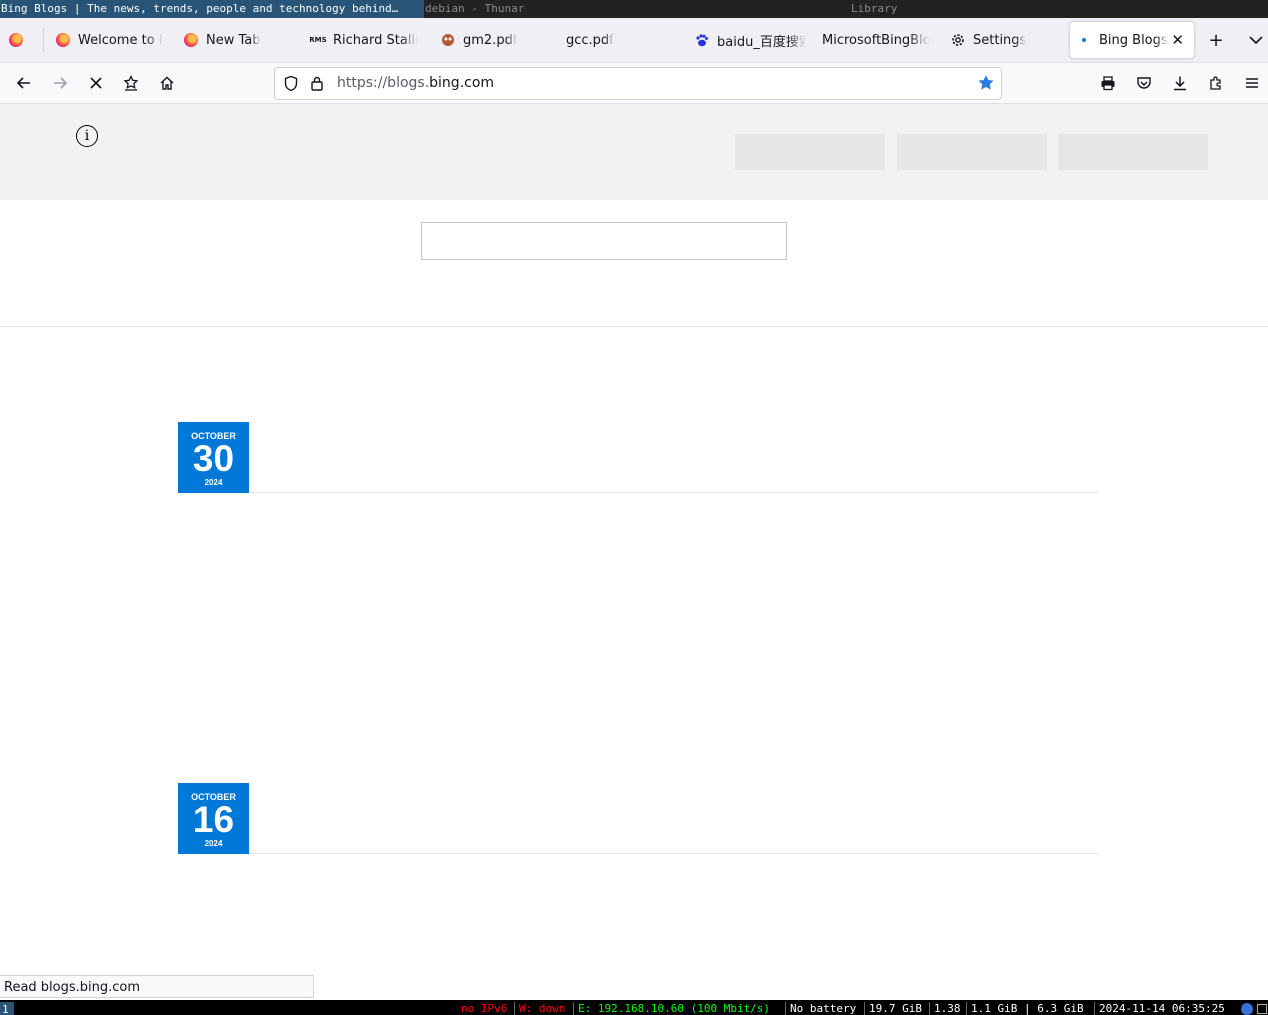 The image size is (1268, 1015). I want to click on post-date-badge: OCTOBER 16 2024, so click(213, 818).